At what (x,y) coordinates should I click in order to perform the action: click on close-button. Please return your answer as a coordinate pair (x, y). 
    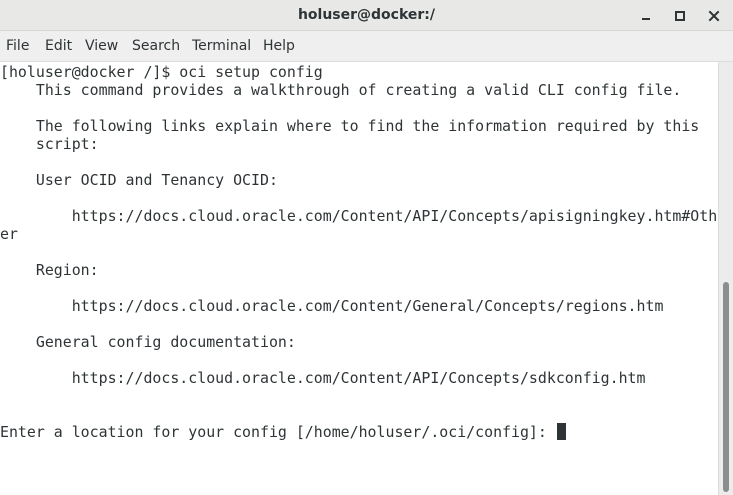
    Looking at the image, I should click on (714, 16).